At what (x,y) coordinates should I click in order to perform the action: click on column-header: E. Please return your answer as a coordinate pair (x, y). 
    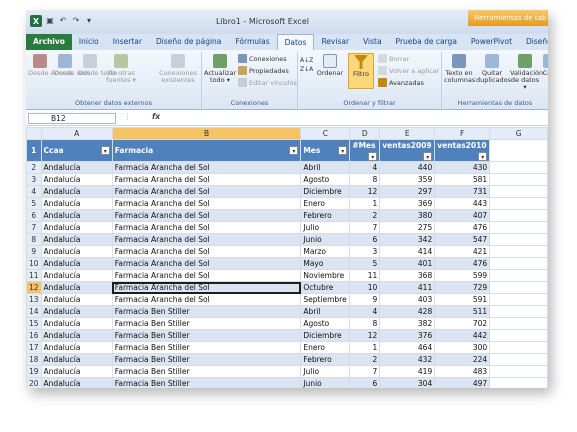
    Looking at the image, I should click on (407, 133).